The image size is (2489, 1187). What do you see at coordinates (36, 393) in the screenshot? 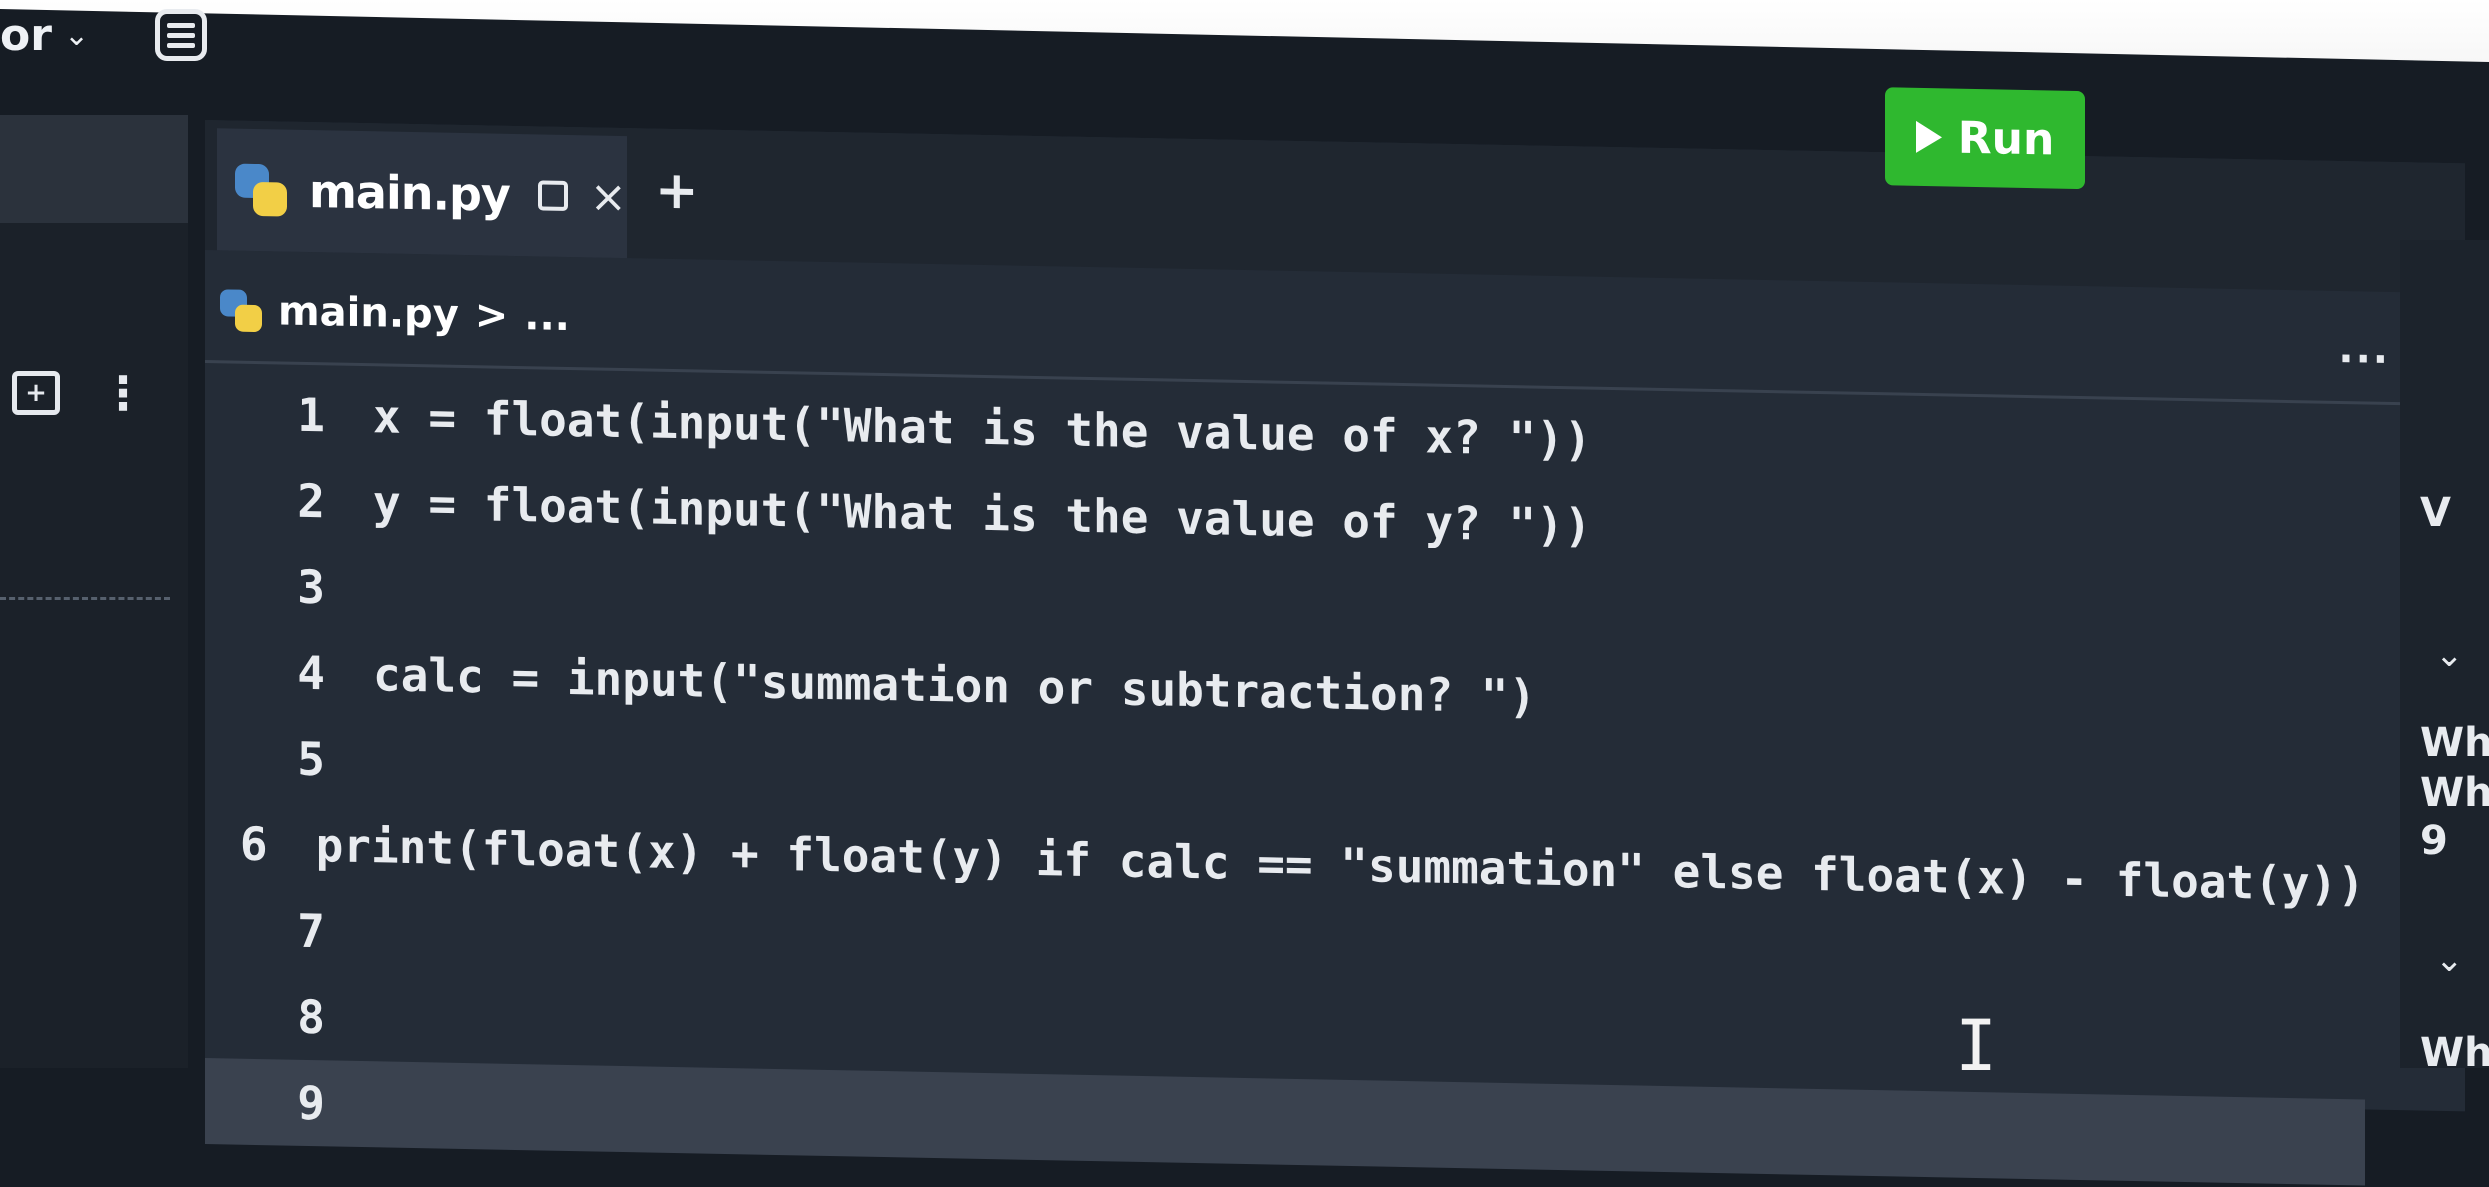
I see `add-folder-icon: +` at bounding box center [36, 393].